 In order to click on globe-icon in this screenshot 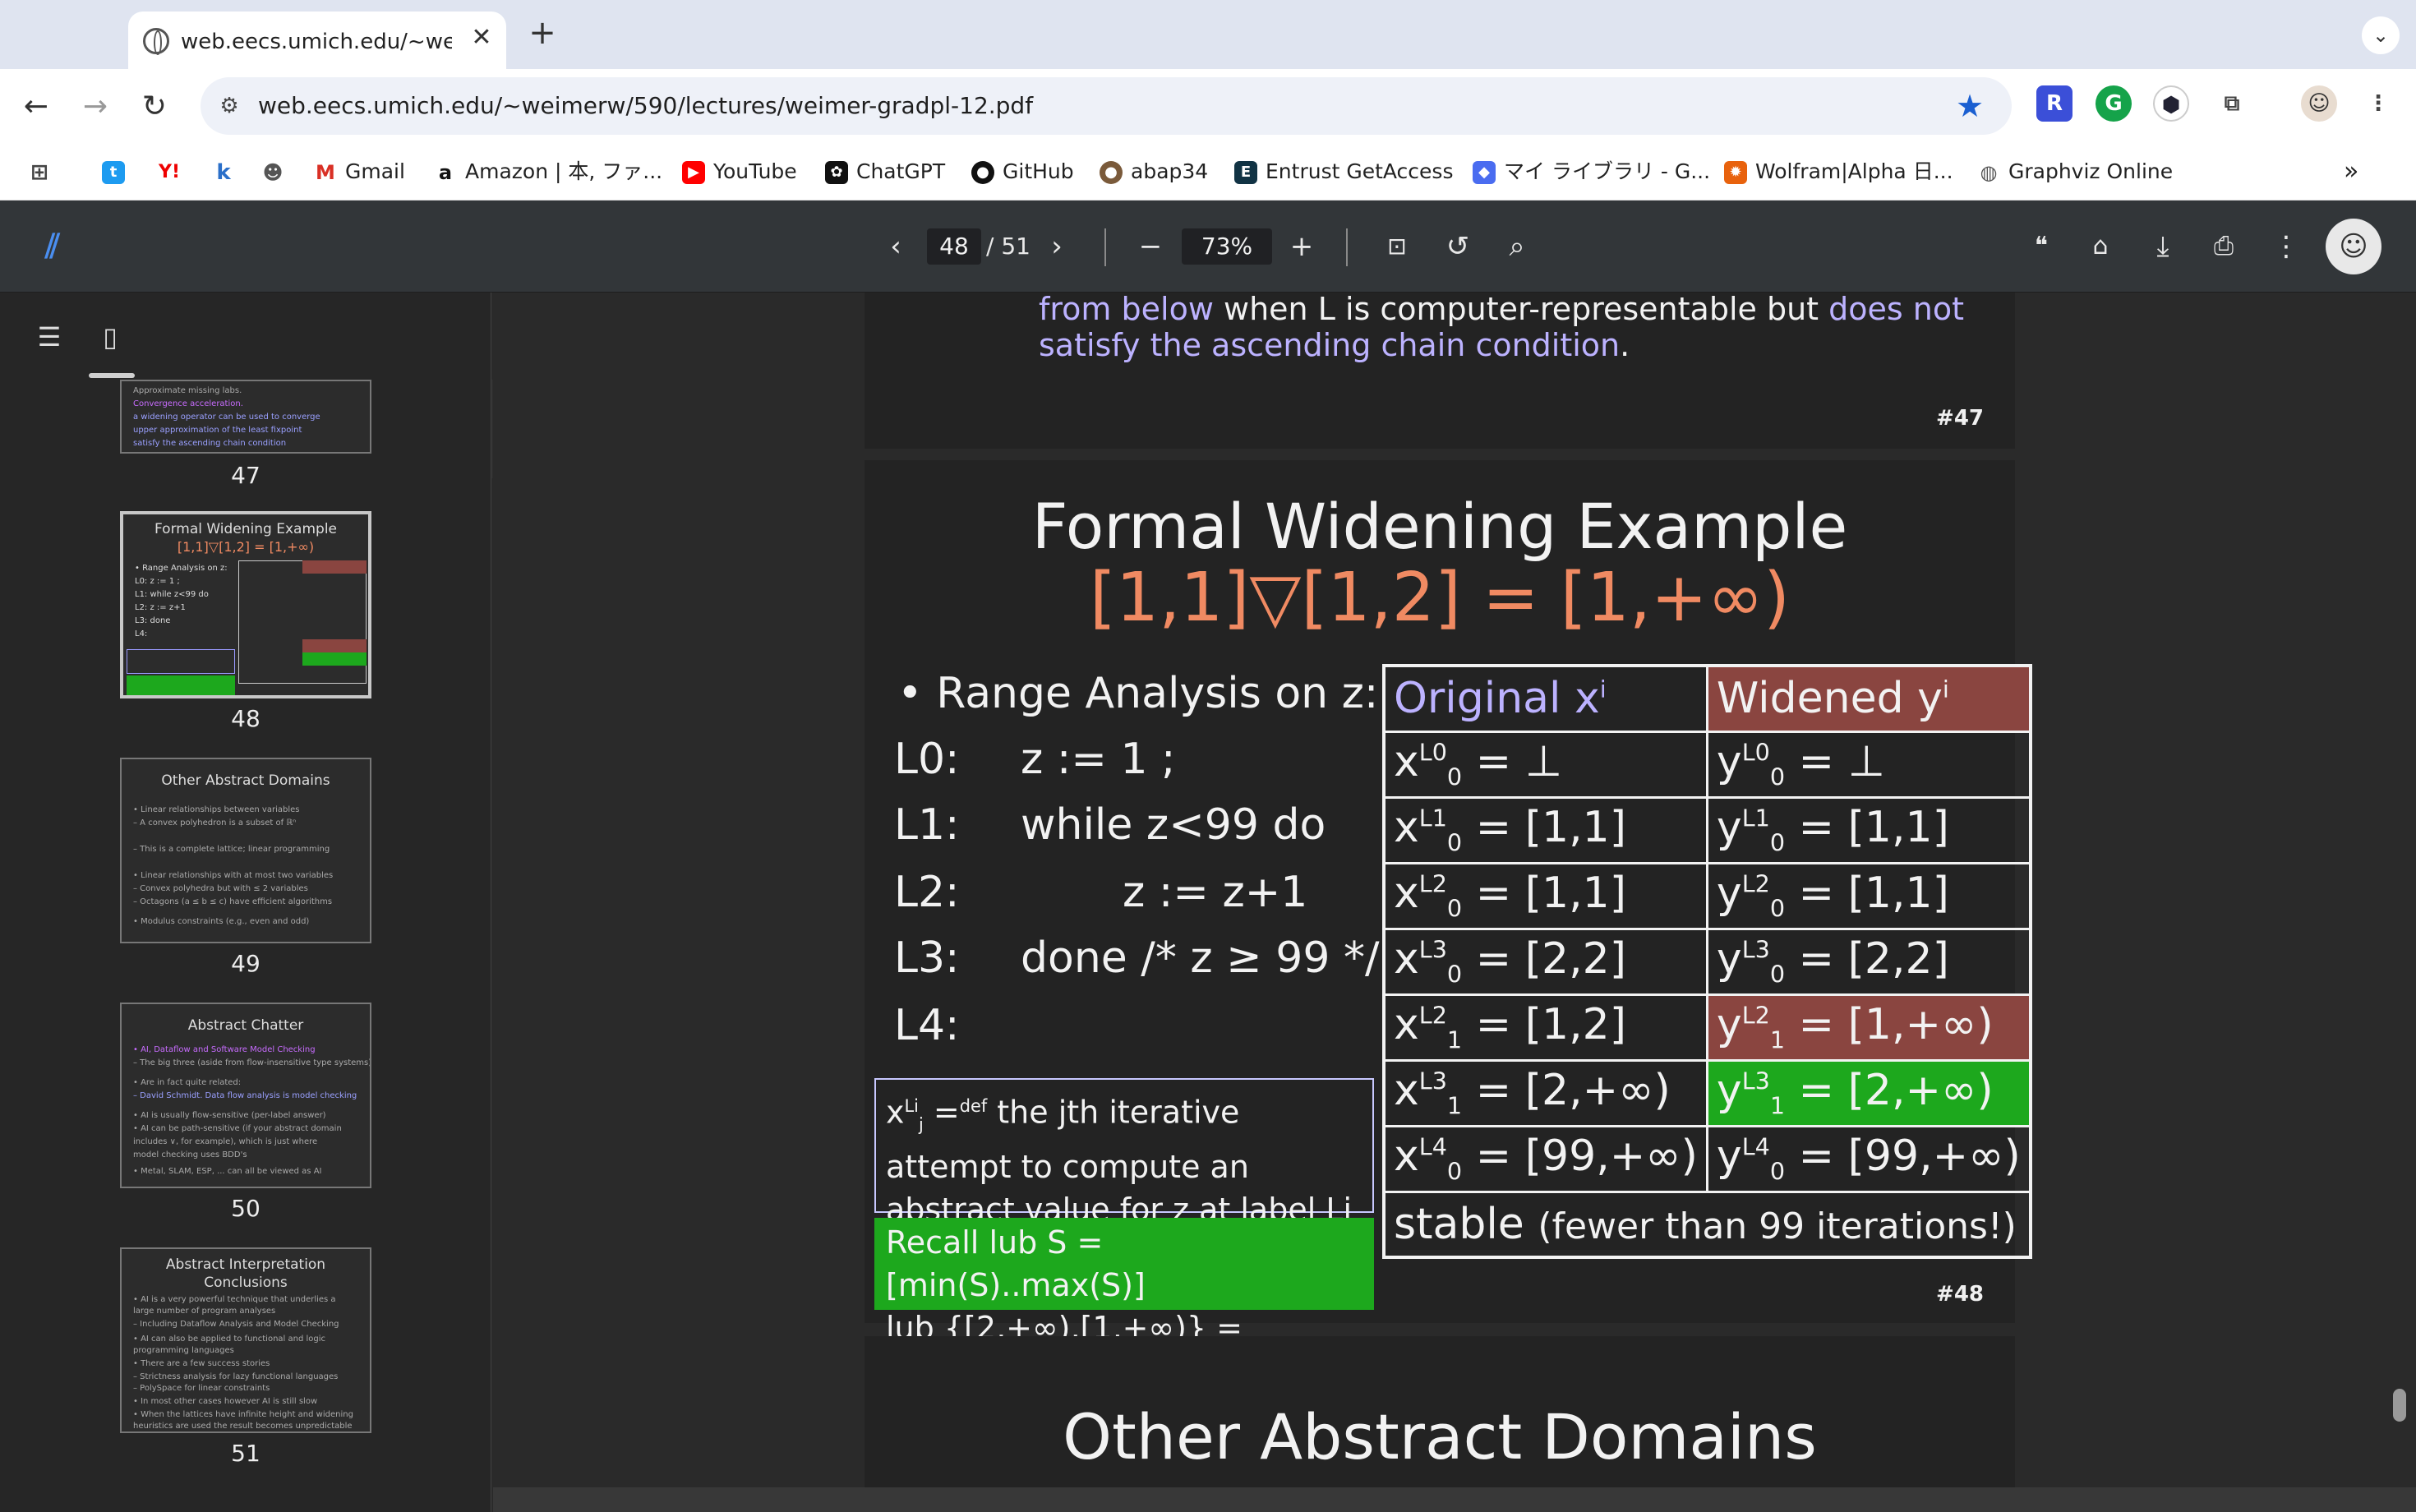, I will do `click(156, 42)`.